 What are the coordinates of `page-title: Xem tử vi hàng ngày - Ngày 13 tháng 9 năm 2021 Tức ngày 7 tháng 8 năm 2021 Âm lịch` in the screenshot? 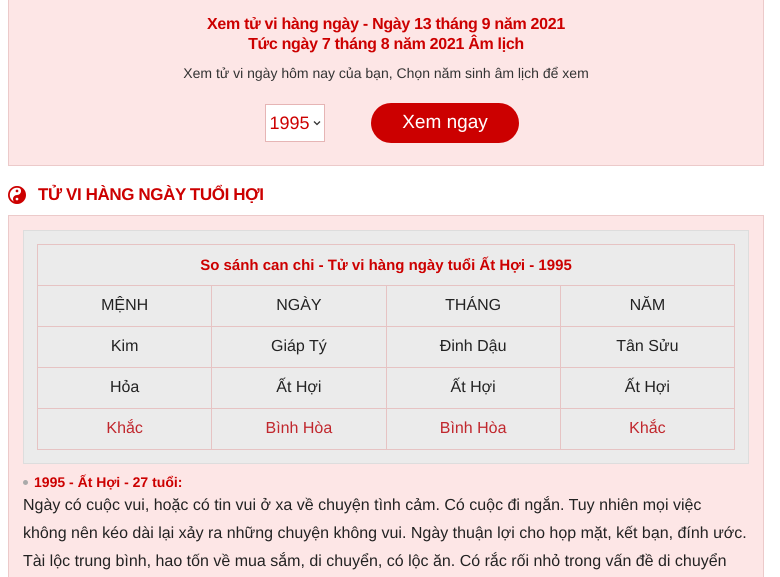 It's located at (386, 35).